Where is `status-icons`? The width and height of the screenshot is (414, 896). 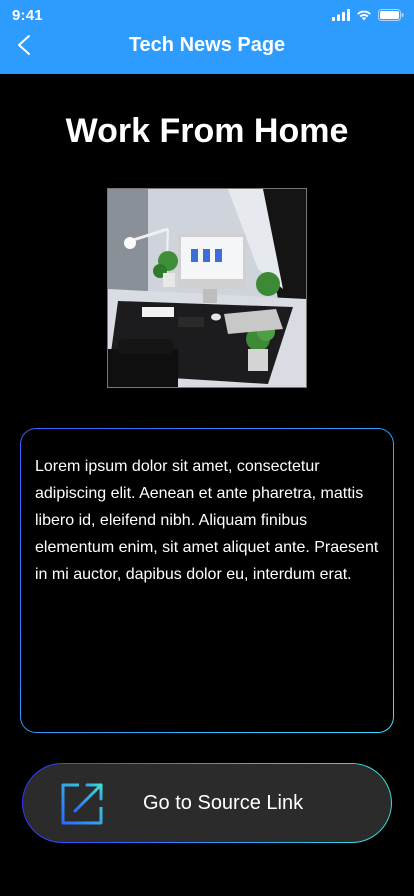
status-icons is located at coordinates (368, 17).